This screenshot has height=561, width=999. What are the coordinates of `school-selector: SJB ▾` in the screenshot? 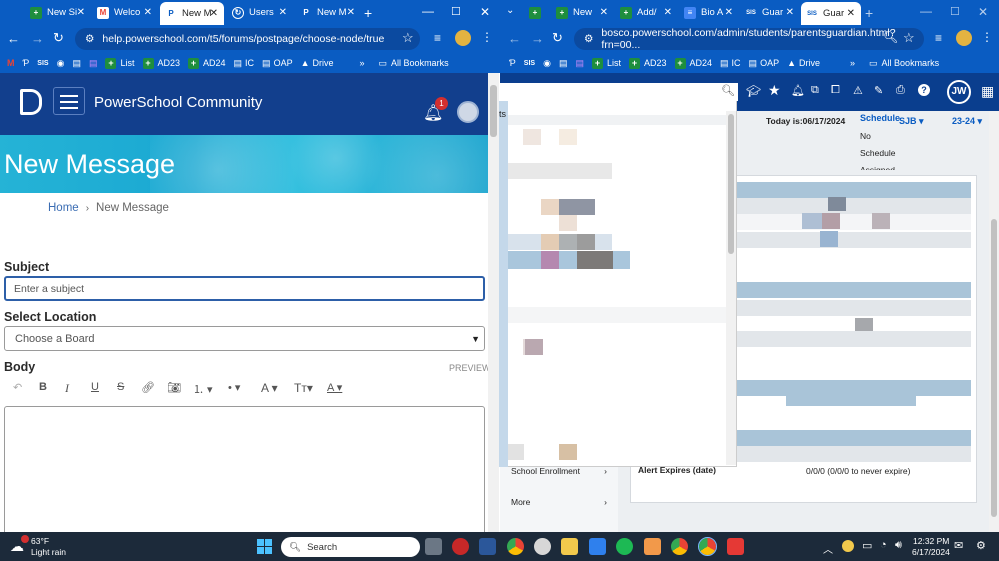 It's located at (911, 121).